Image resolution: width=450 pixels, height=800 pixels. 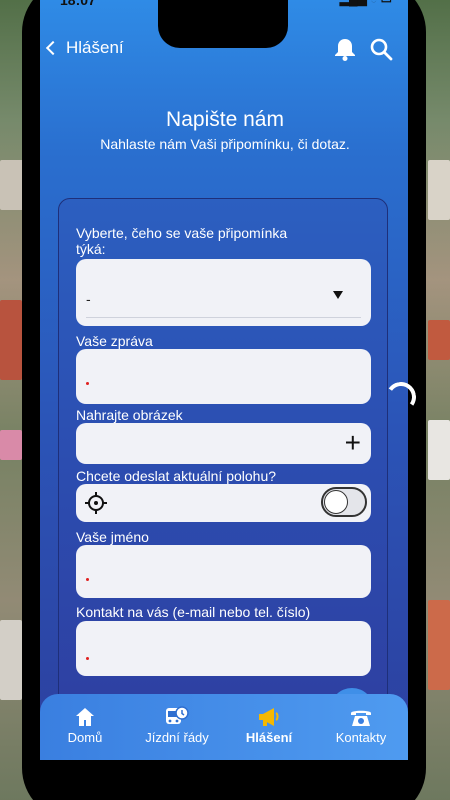 What do you see at coordinates (177, 717) in the screenshot?
I see `bus-clock-icon` at bounding box center [177, 717].